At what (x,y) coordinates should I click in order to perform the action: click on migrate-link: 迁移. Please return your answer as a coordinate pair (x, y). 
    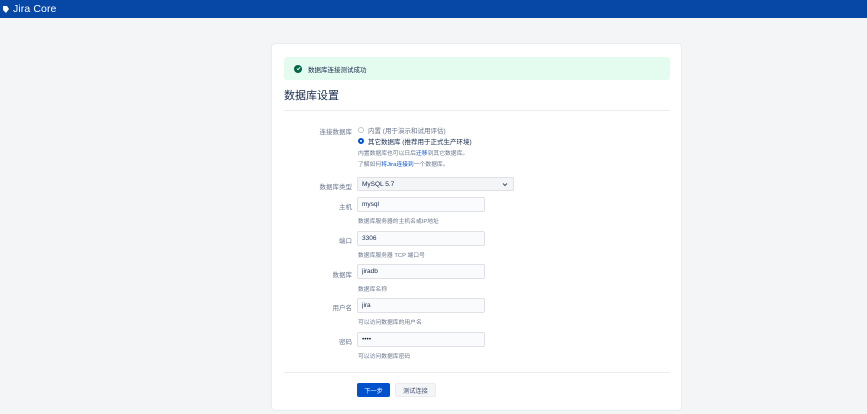
    Looking at the image, I should click on (422, 154).